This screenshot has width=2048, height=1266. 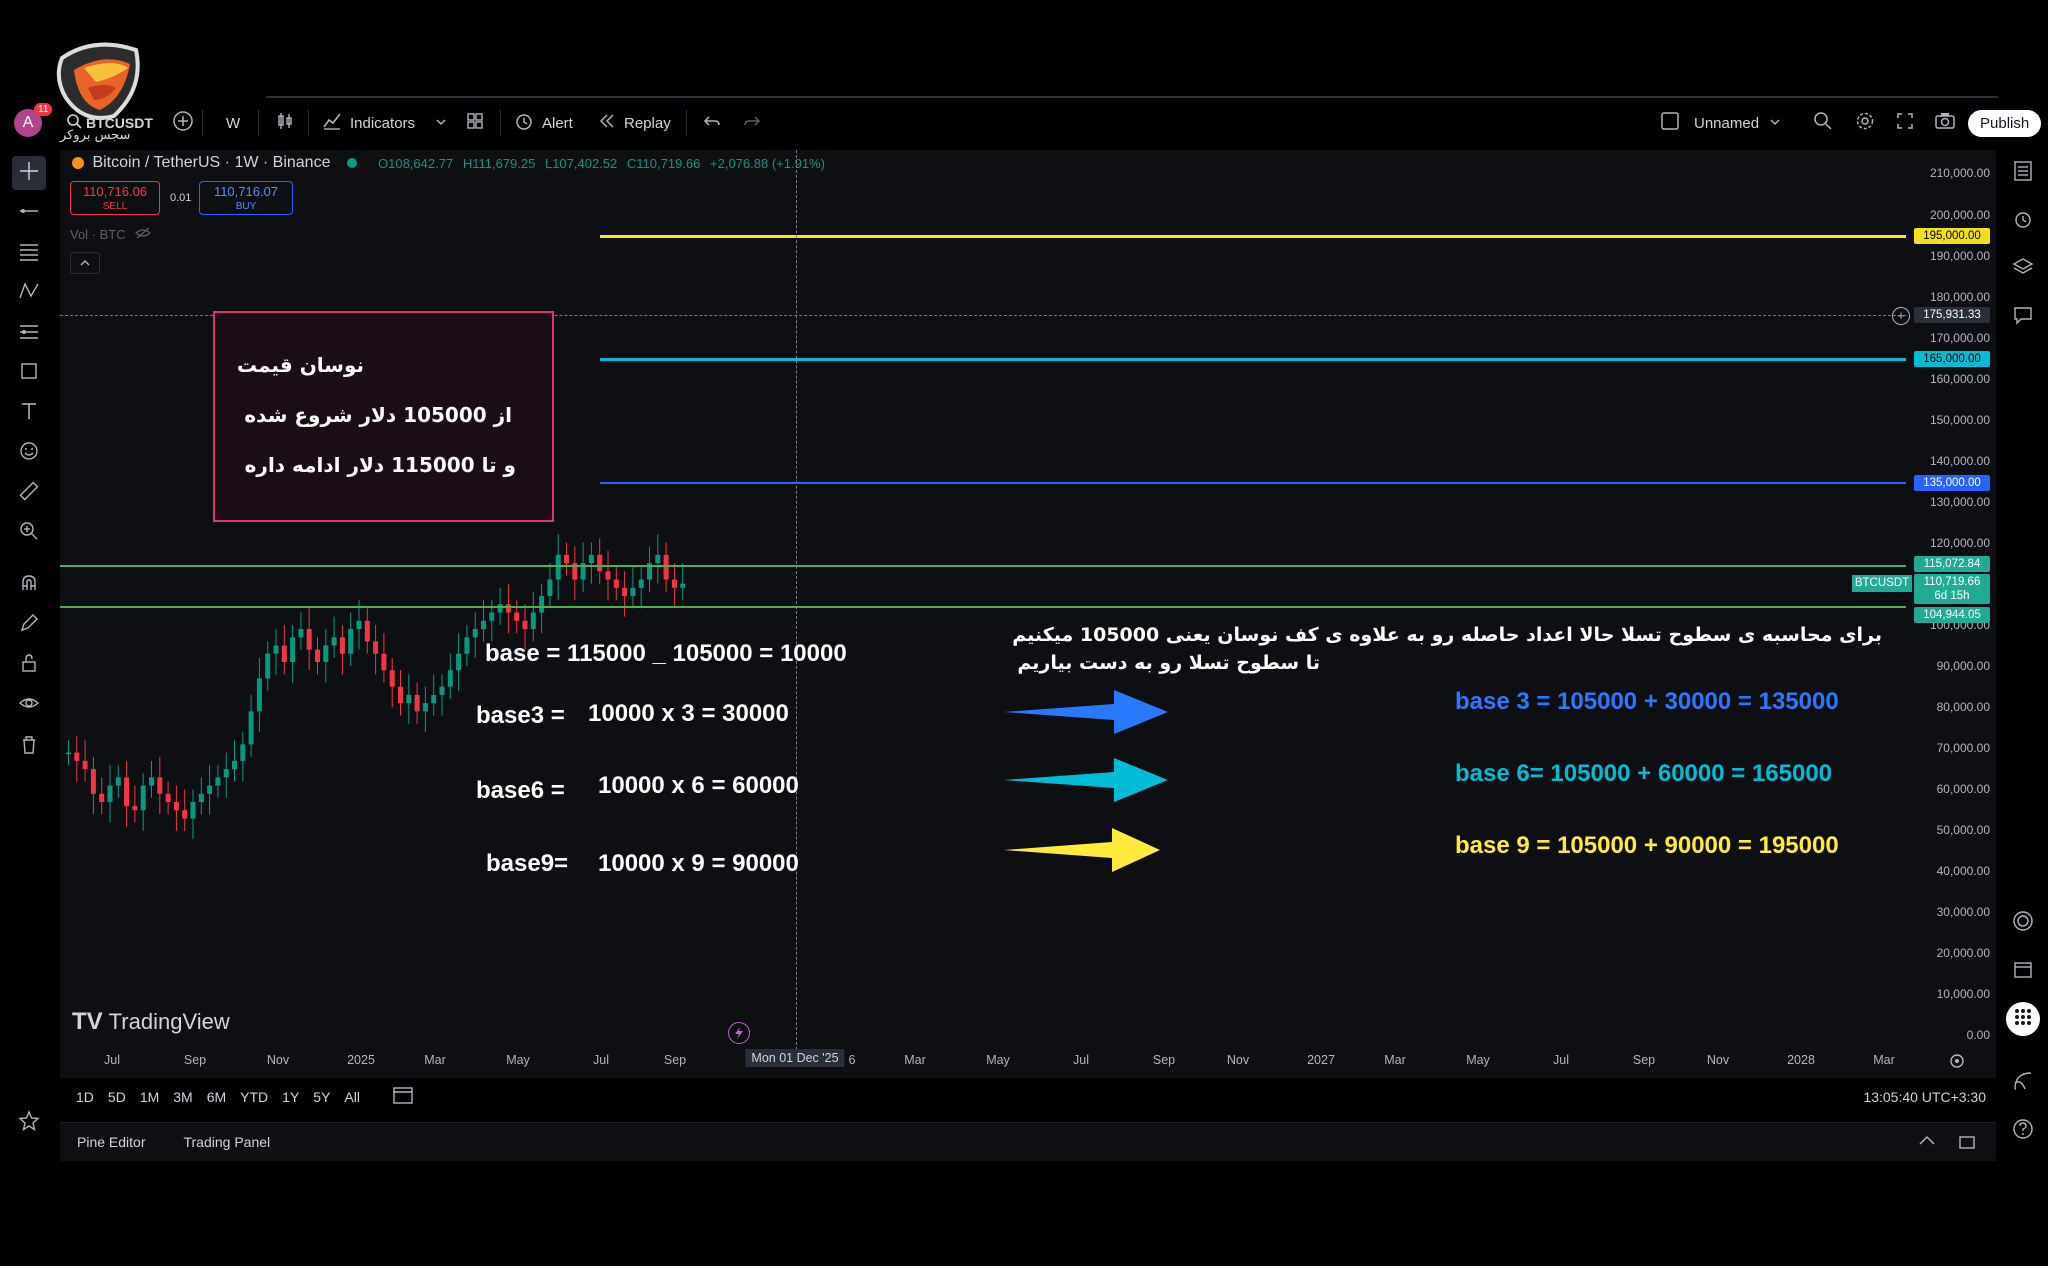 What do you see at coordinates (2023, 221) in the screenshot?
I see `alerts-button` at bounding box center [2023, 221].